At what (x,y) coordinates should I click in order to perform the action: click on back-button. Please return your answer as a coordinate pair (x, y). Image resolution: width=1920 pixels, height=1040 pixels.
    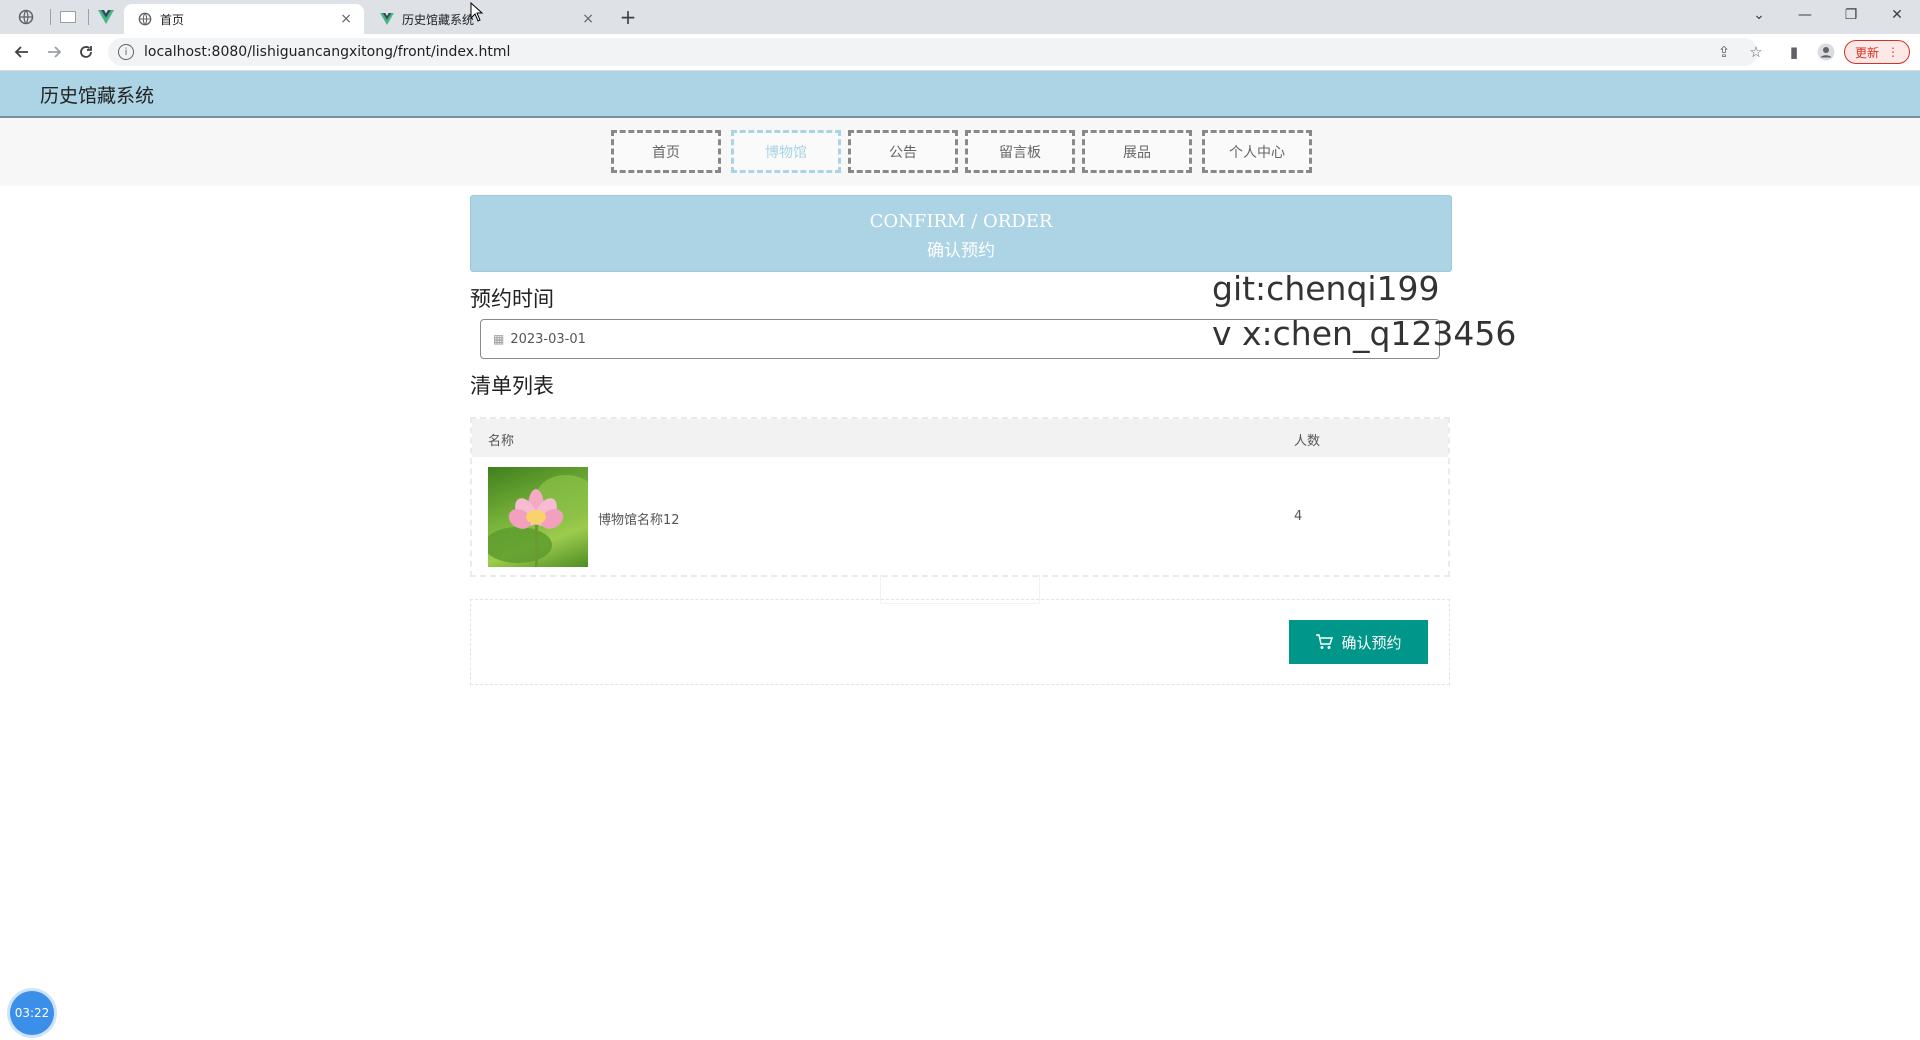
    Looking at the image, I should click on (22, 52).